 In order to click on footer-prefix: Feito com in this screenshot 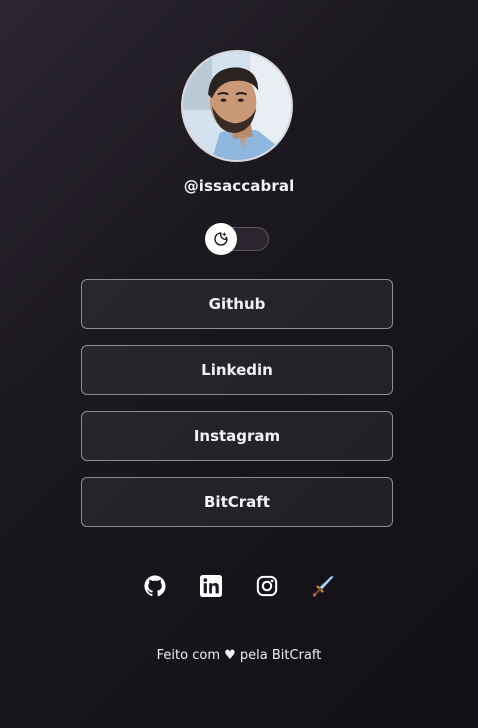, I will do `click(188, 655)`.